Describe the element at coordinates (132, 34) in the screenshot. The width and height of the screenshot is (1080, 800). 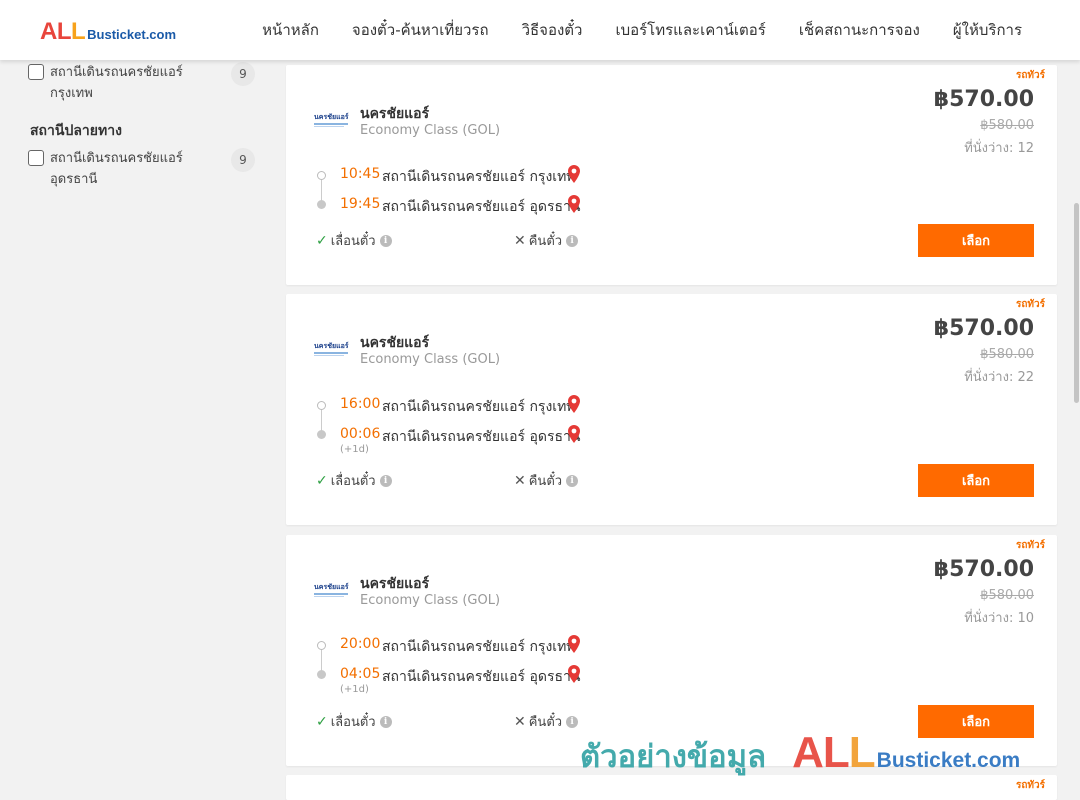
I see `logo-busticket-text: Busticket.com` at that location.